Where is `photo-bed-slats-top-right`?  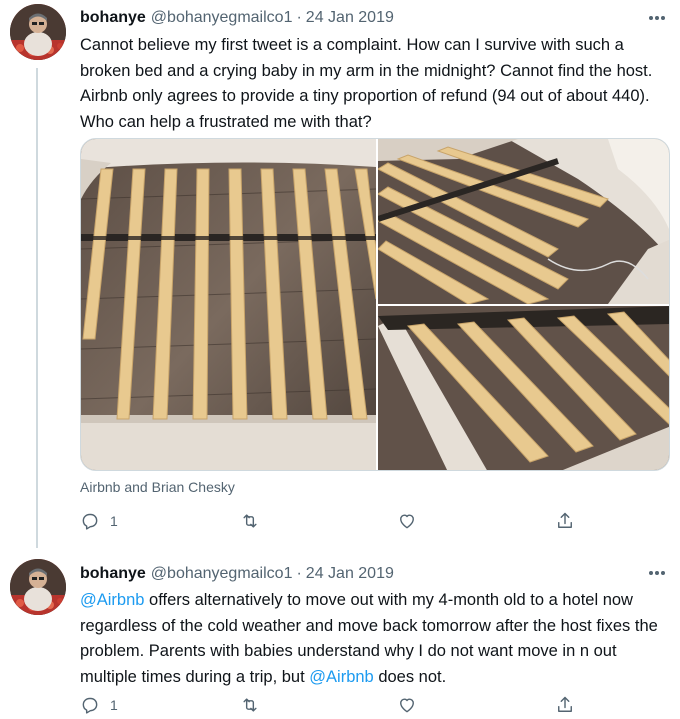
photo-bed-slats-top-right is located at coordinates (523, 221).